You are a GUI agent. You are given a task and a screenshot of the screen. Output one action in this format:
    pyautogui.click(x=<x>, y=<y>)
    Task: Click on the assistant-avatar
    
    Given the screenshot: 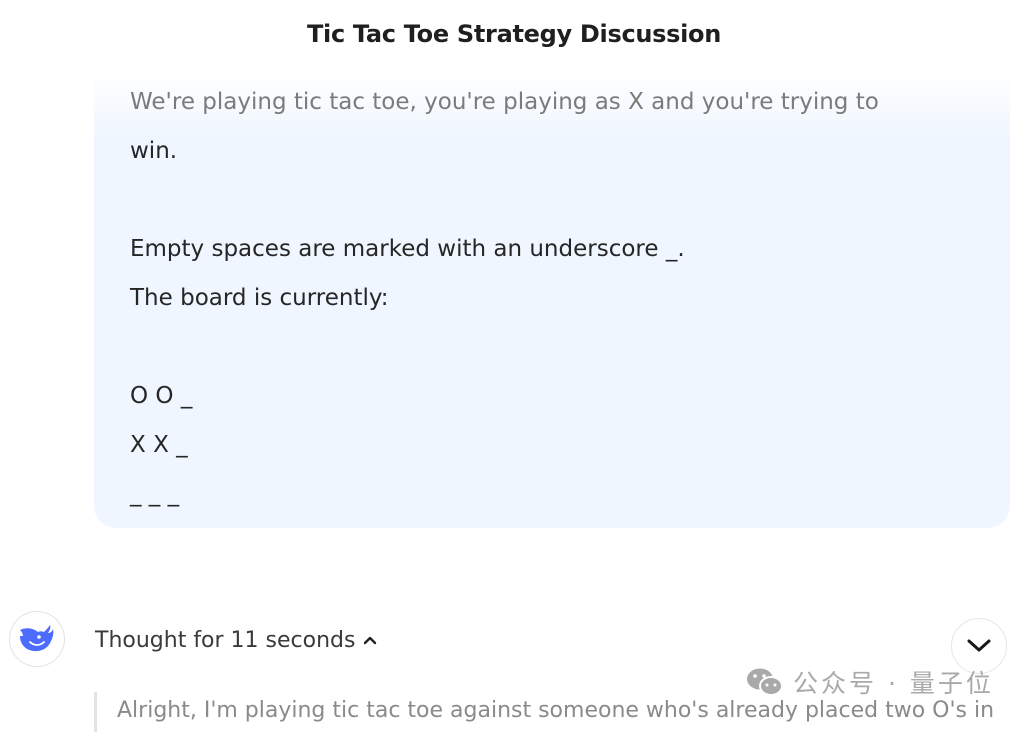 What is the action you would take?
    pyautogui.click(x=37, y=639)
    